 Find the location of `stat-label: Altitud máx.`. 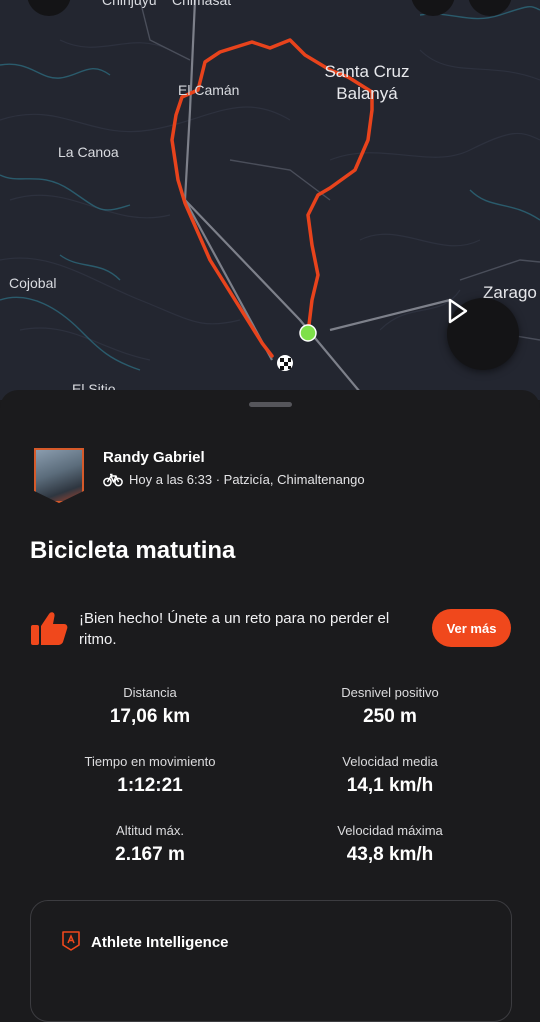

stat-label: Altitud máx. is located at coordinates (150, 830).